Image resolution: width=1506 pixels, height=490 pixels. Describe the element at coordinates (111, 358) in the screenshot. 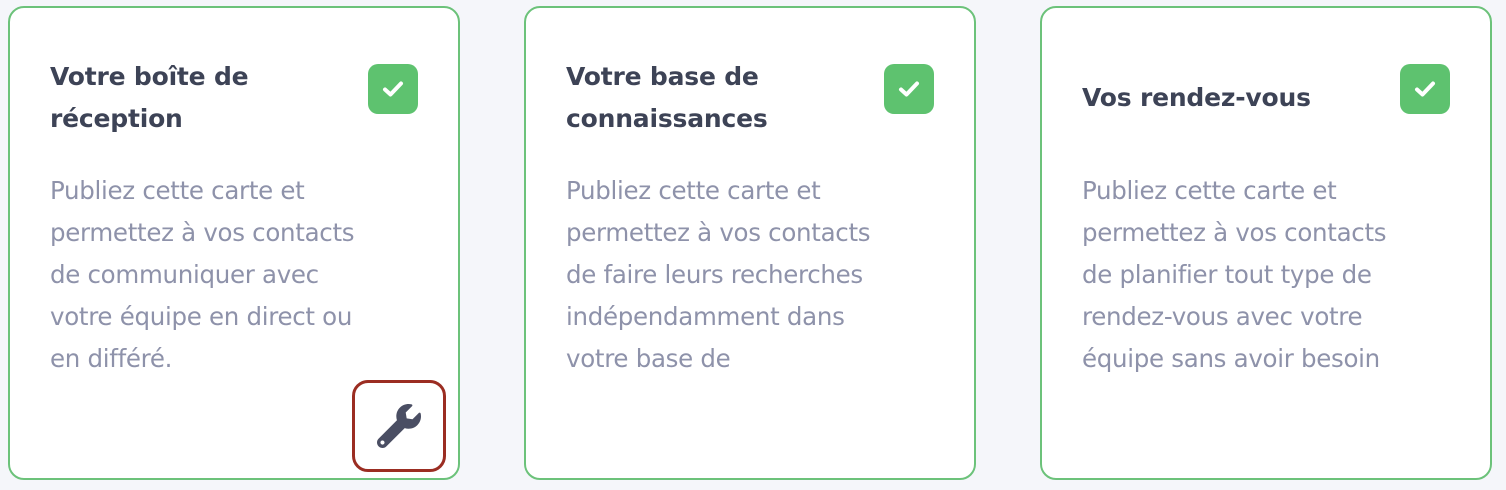

I see `description-line: en différé.` at that location.